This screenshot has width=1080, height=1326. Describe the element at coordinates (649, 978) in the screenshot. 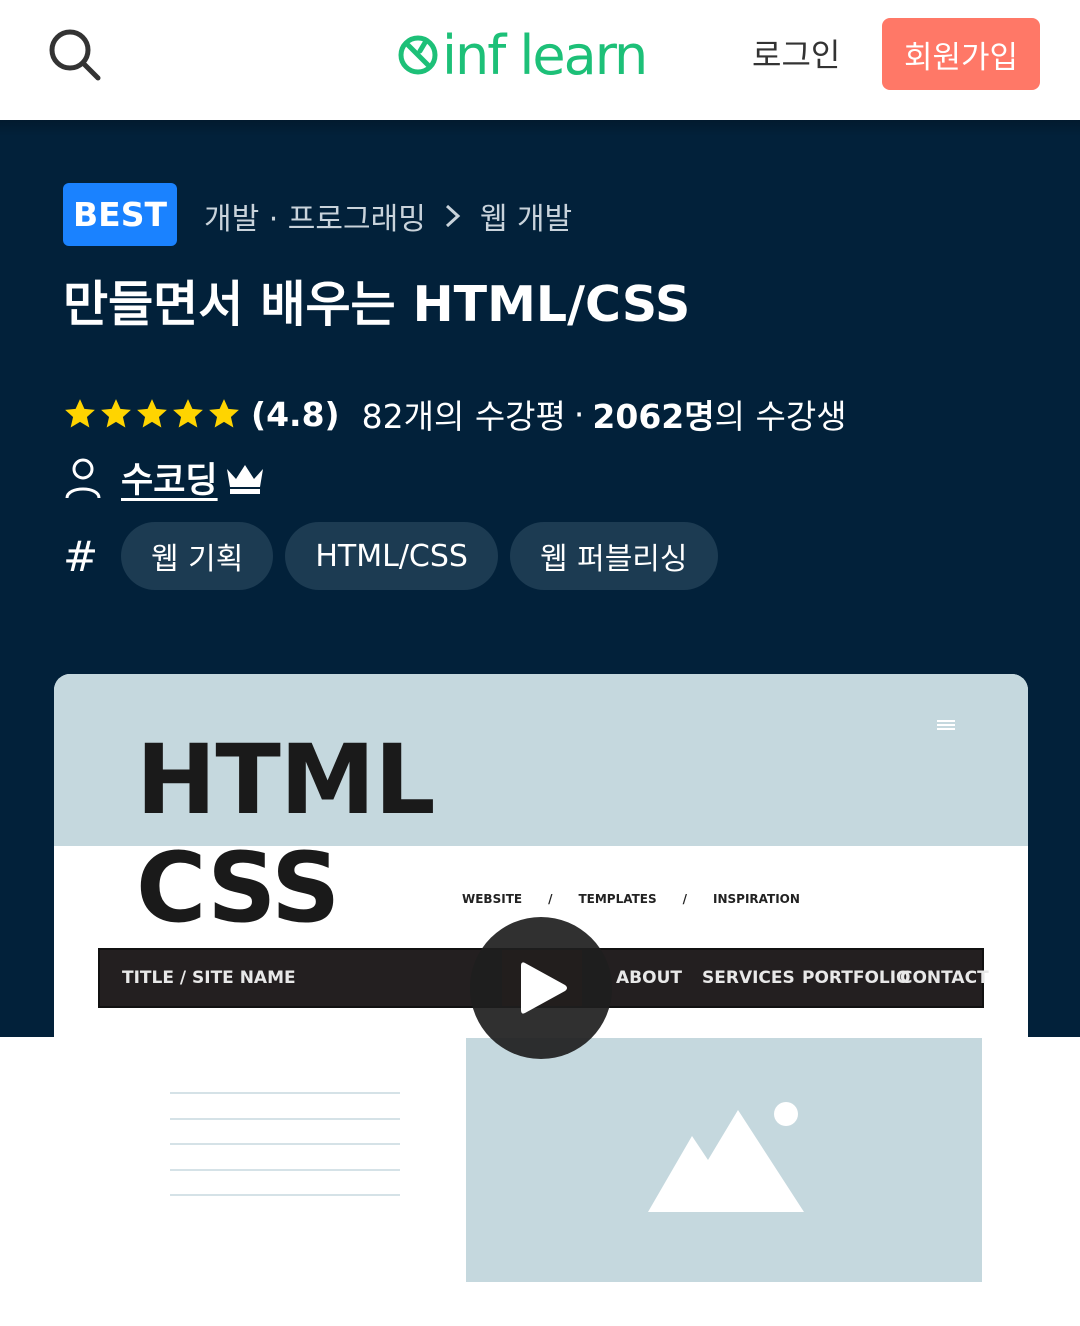

I see `thumb-nav-item: ABOUT` at that location.